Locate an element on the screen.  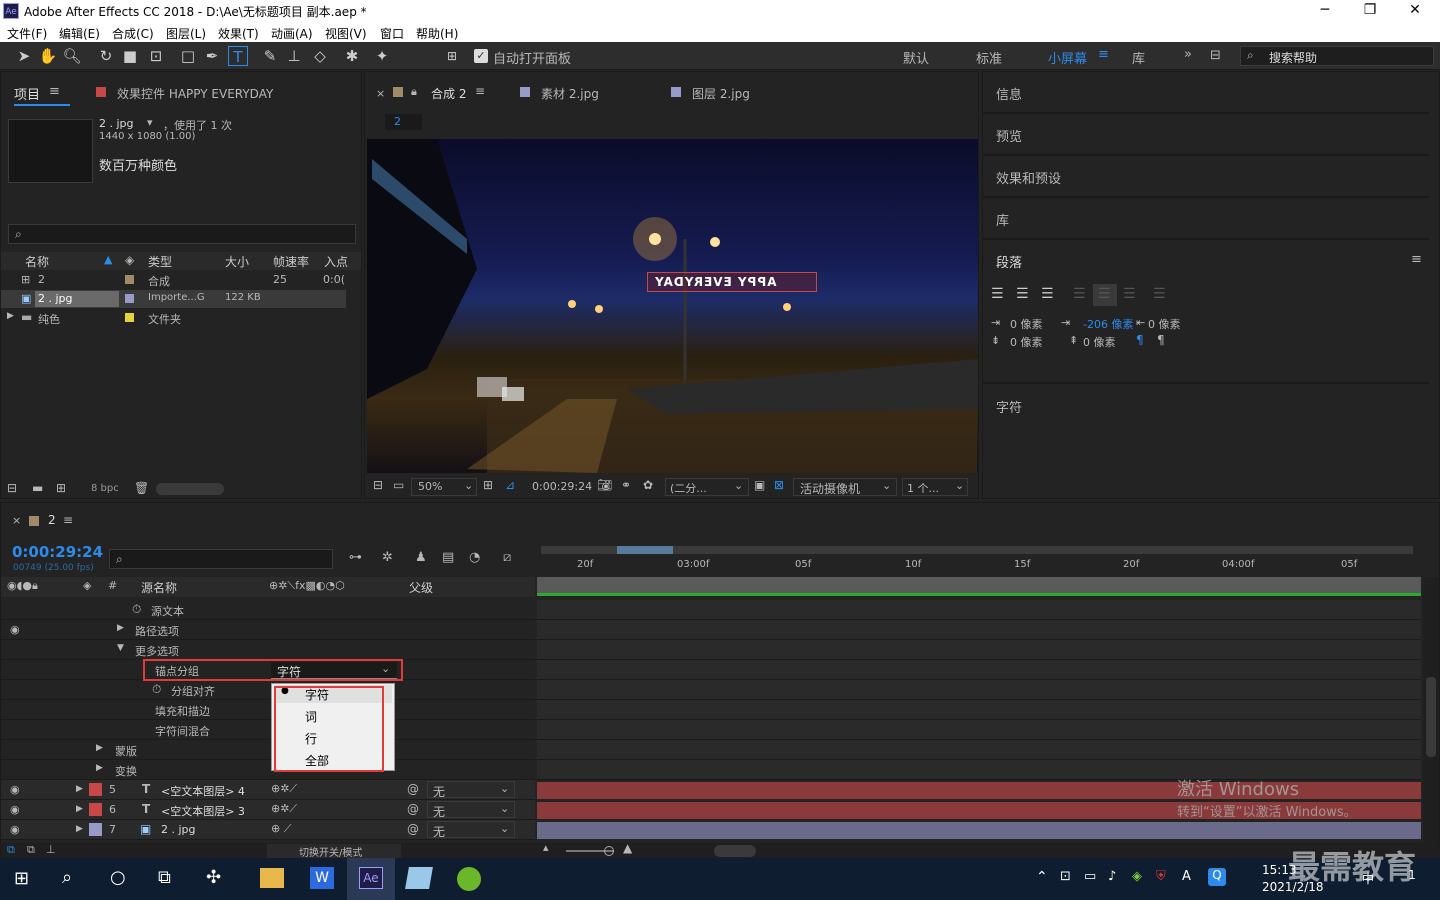
color-channel-icon: ✿ is located at coordinates (648, 485).